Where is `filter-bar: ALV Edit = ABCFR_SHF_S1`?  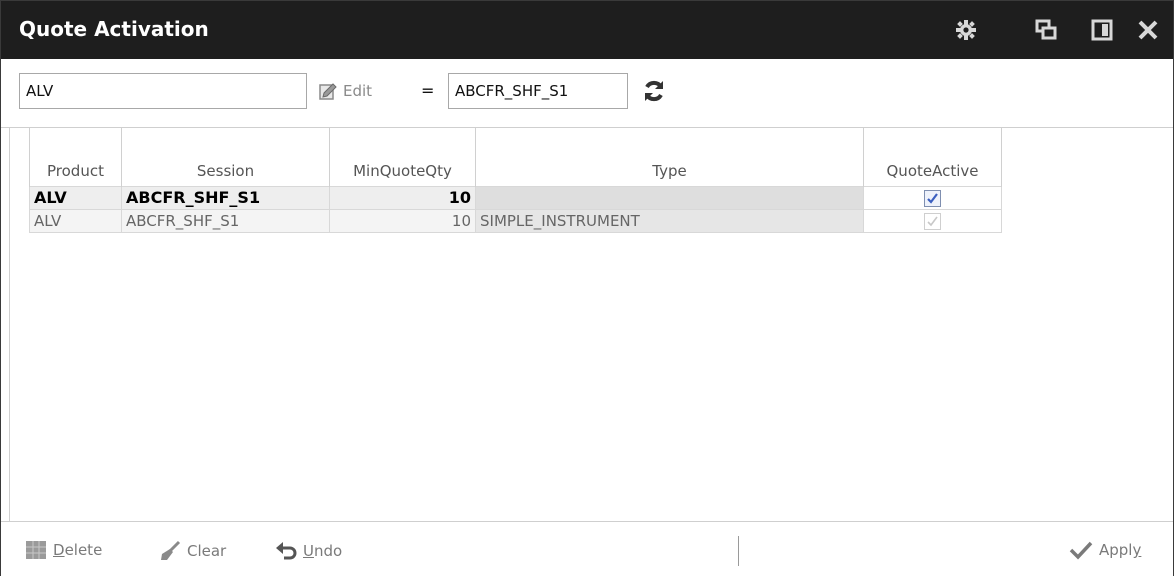
filter-bar: ALV Edit = ABCFR_SHF_S1 is located at coordinates (587, 93).